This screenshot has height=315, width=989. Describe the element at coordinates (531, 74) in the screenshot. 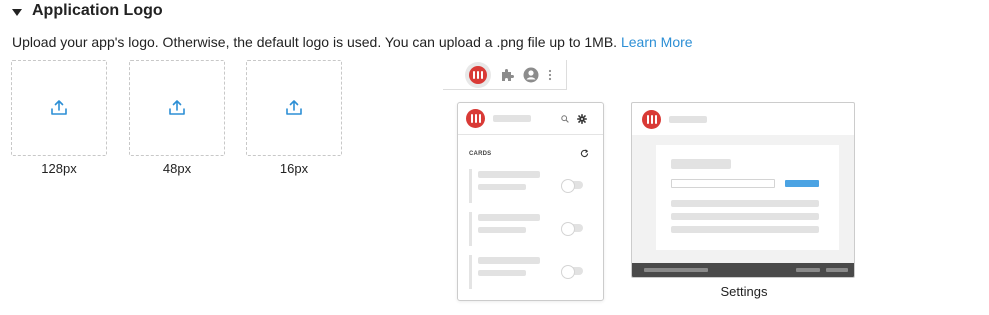

I see `profile-icon` at that location.